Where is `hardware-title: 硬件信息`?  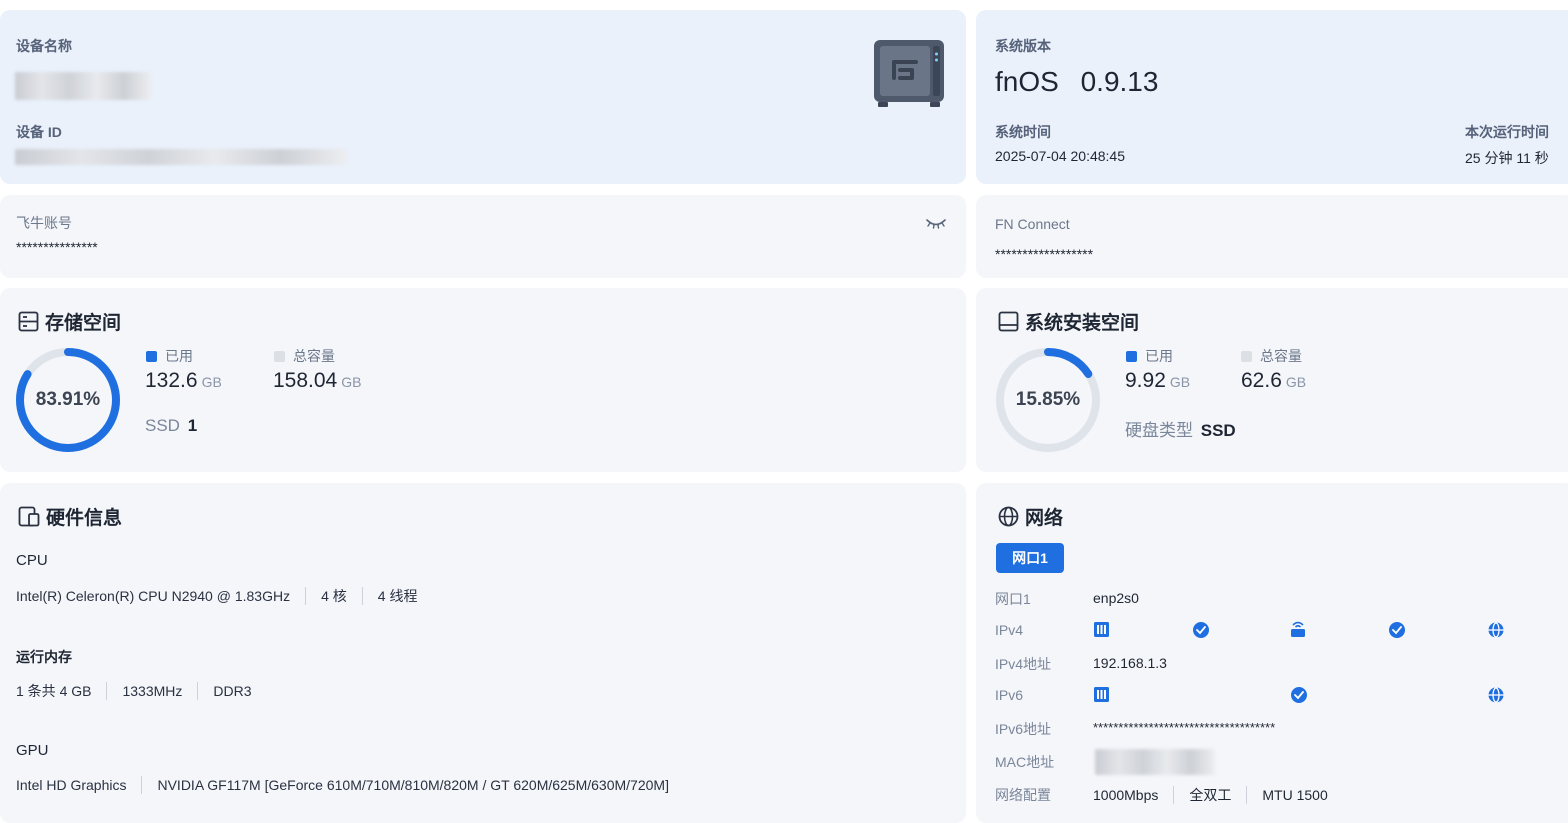
hardware-title: 硬件信息 is located at coordinates (70, 516).